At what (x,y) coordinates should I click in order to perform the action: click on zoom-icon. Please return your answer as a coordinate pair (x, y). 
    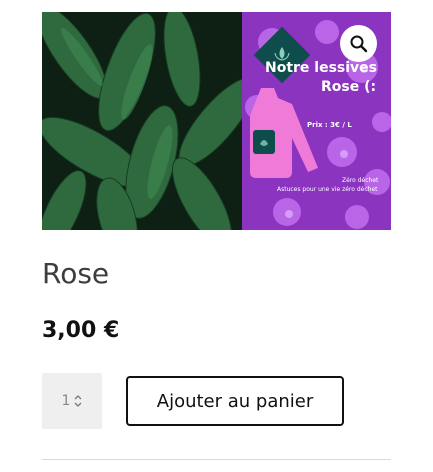
    Looking at the image, I should click on (358, 43).